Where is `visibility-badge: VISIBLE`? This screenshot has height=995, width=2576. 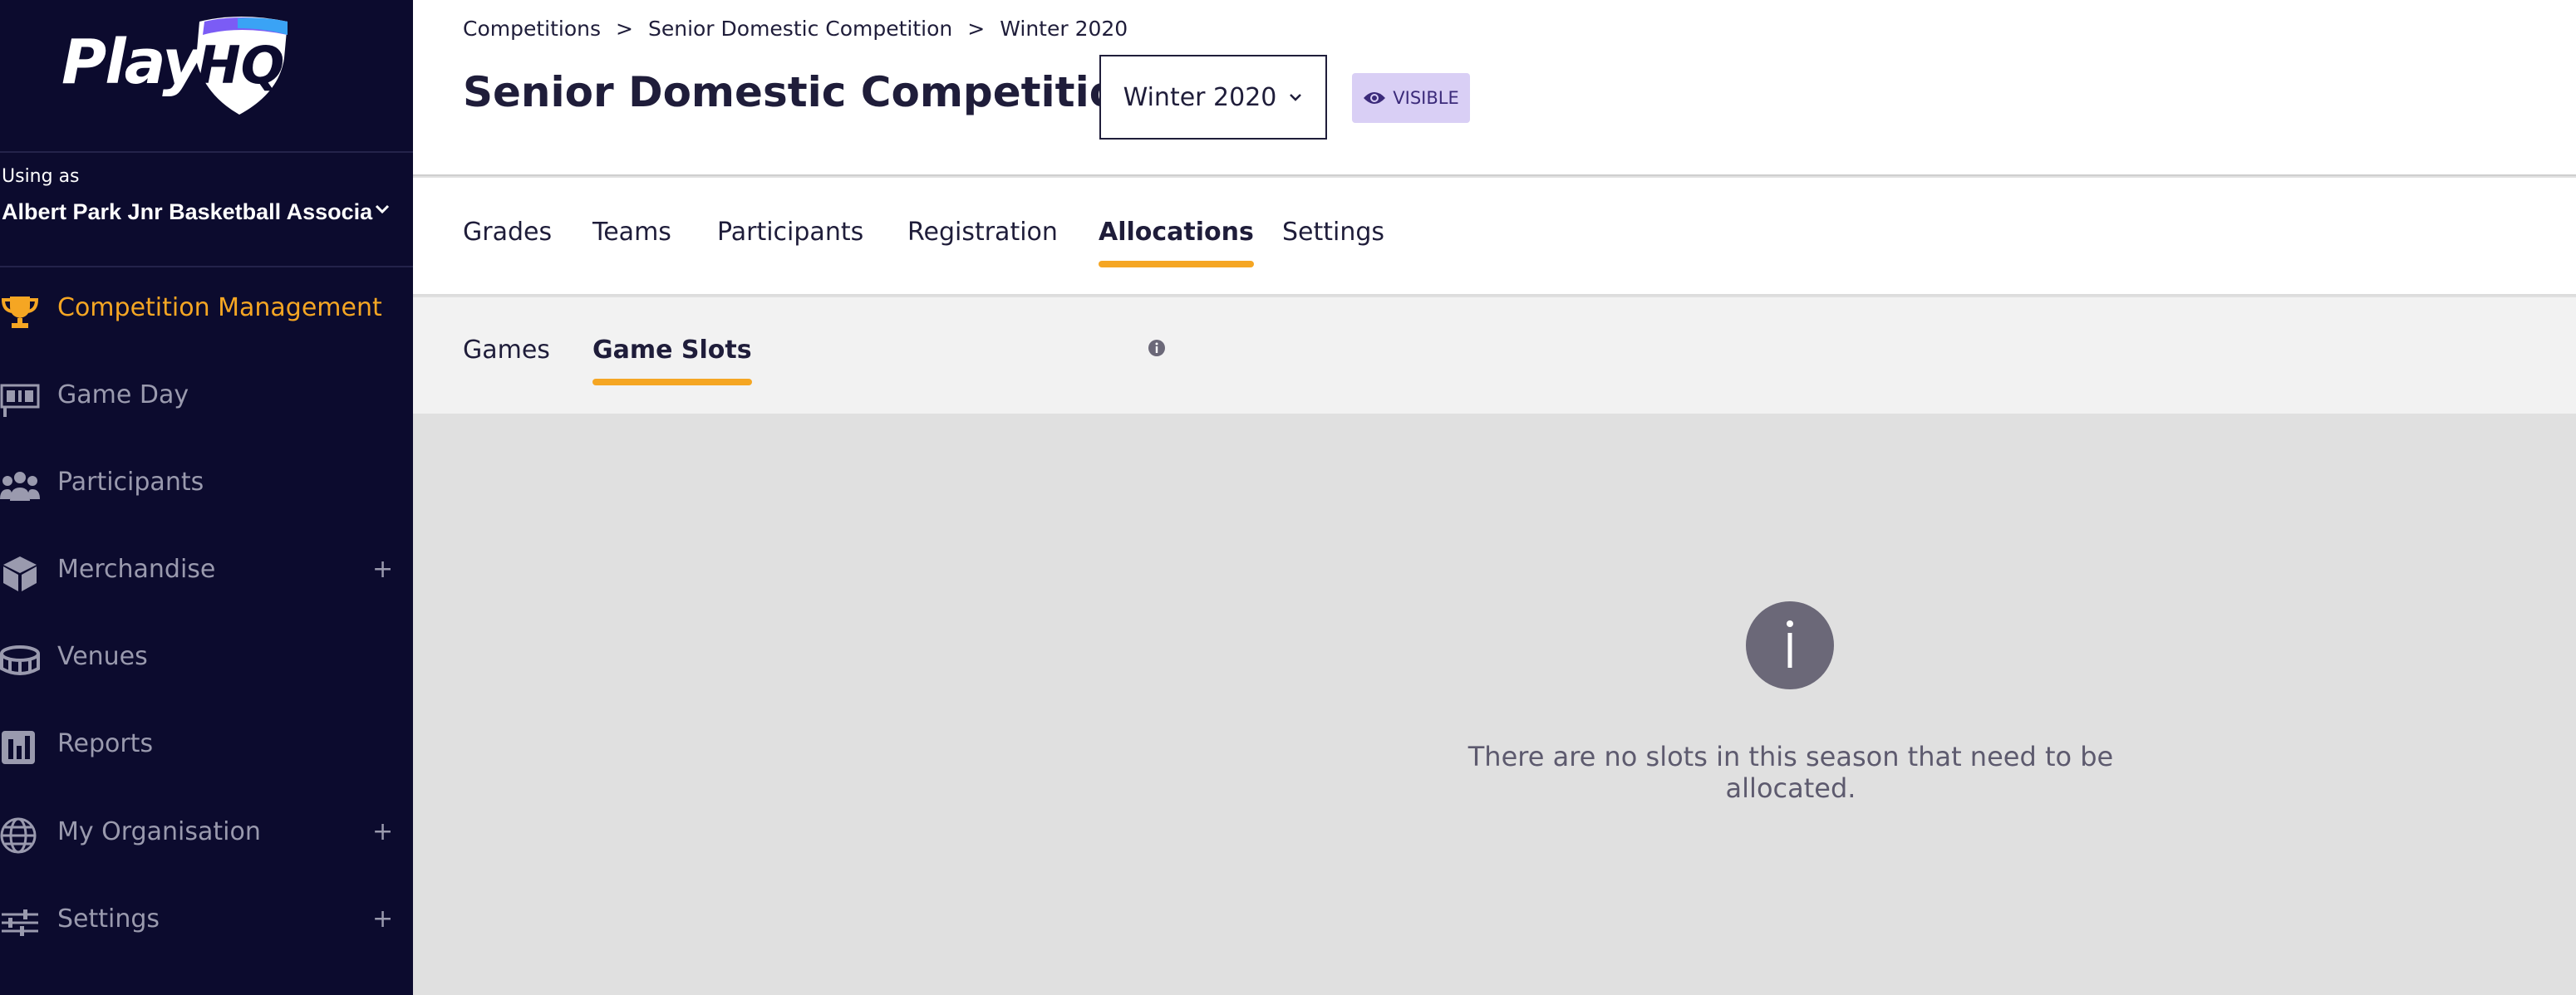 visibility-badge: VISIBLE is located at coordinates (1411, 98).